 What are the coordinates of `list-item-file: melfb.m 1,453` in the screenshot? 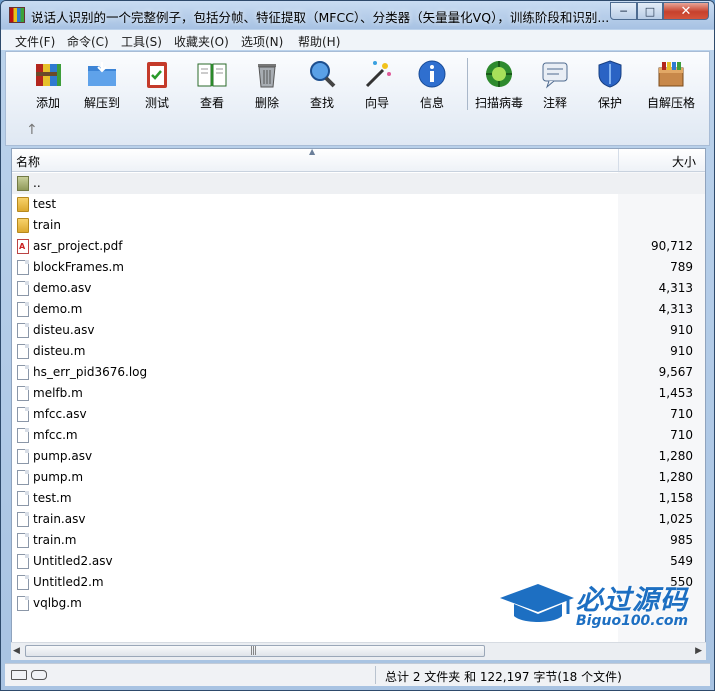 It's located at (358, 393).